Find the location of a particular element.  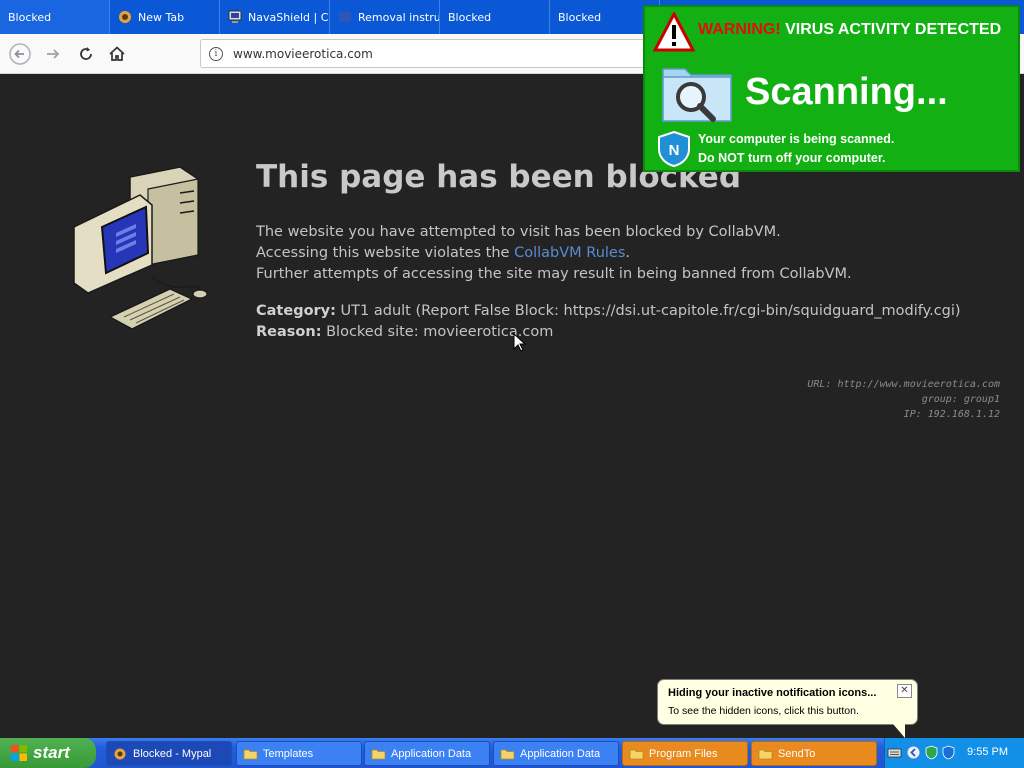

taskbar-item-application-data-1: Application Data is located at coordinates (427, 753).